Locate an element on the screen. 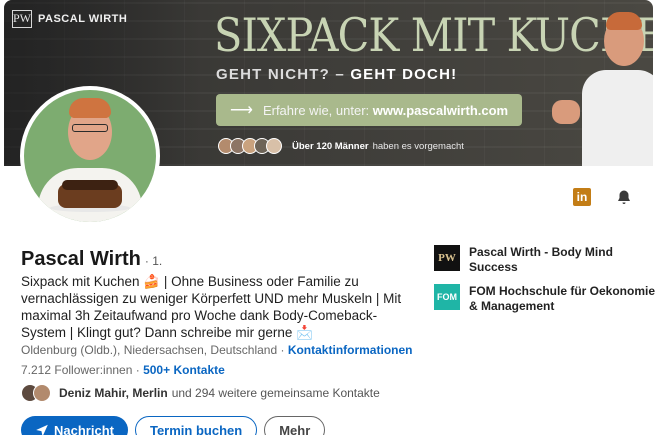 This screenshot has width=657, height=435. photo-glasses is located at coordinates (90, 128).